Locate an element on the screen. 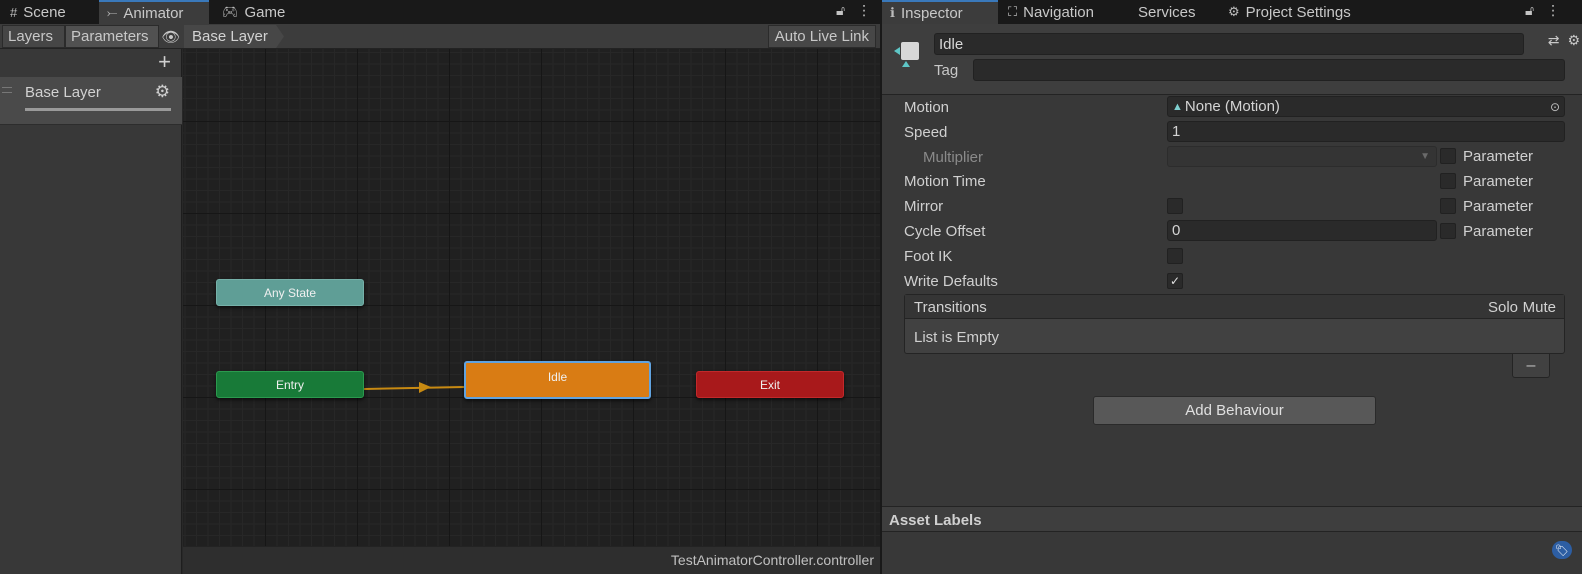 This screenshot has width=1582, height=574. right-tab-tools: 🔓︎ ⋮ is located at coordinates (1542, 10).